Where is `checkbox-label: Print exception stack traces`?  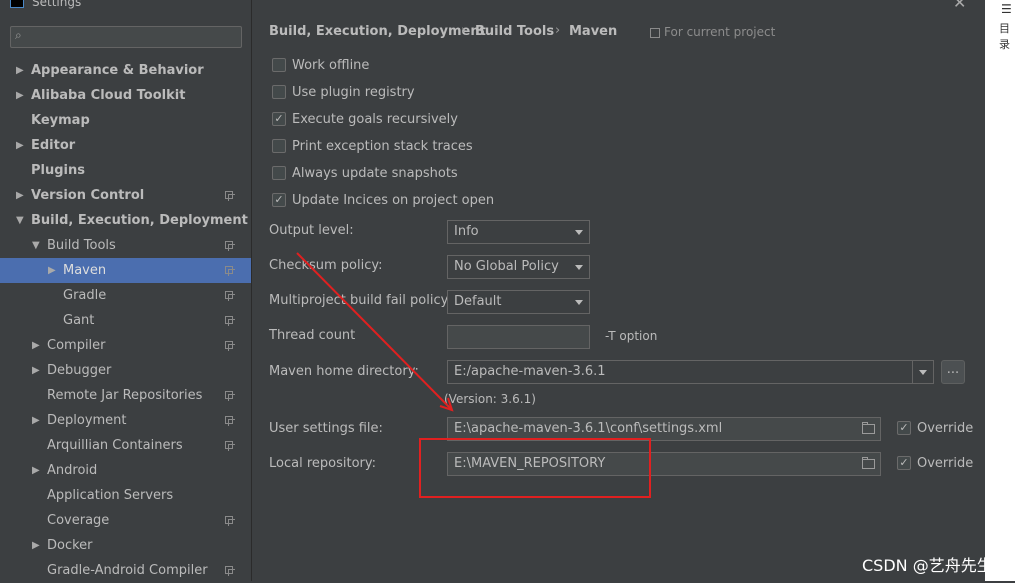
checkbox-label: Print exception stack traces is located at coordinates (382, 146).